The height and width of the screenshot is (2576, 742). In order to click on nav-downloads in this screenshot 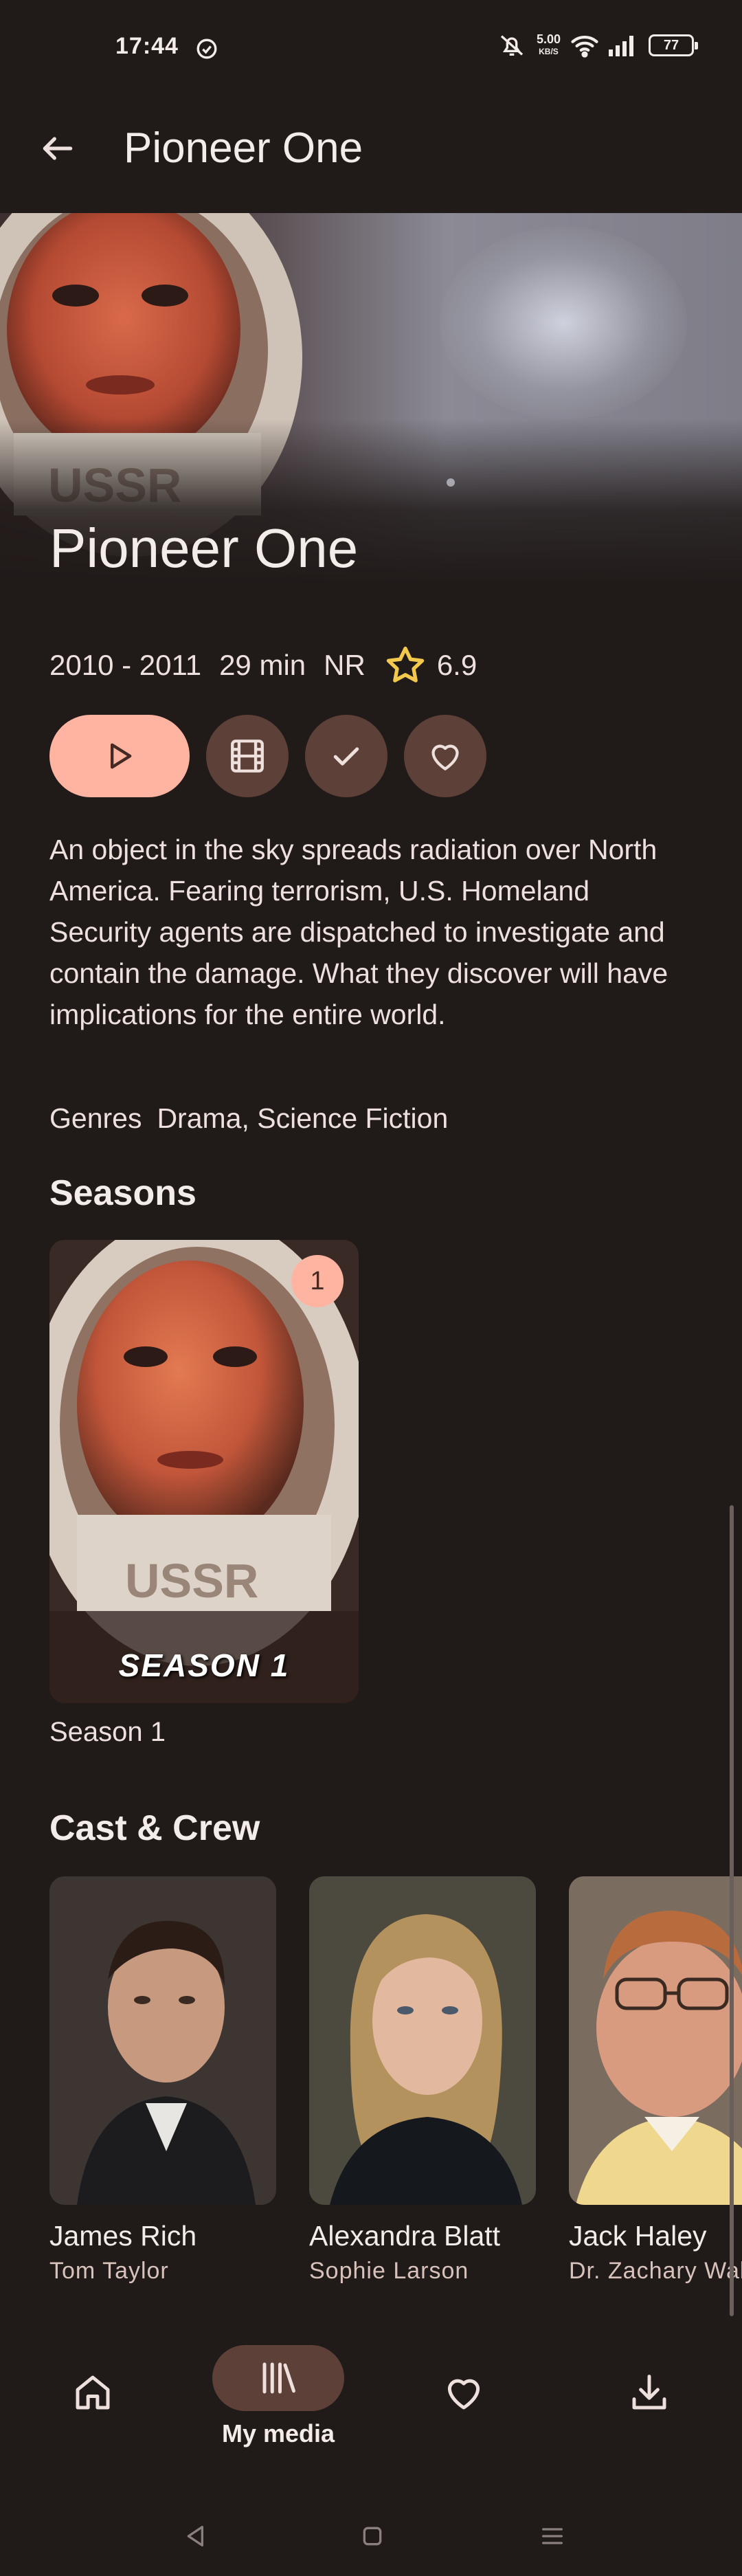, I will do `click(649, 2405)`.